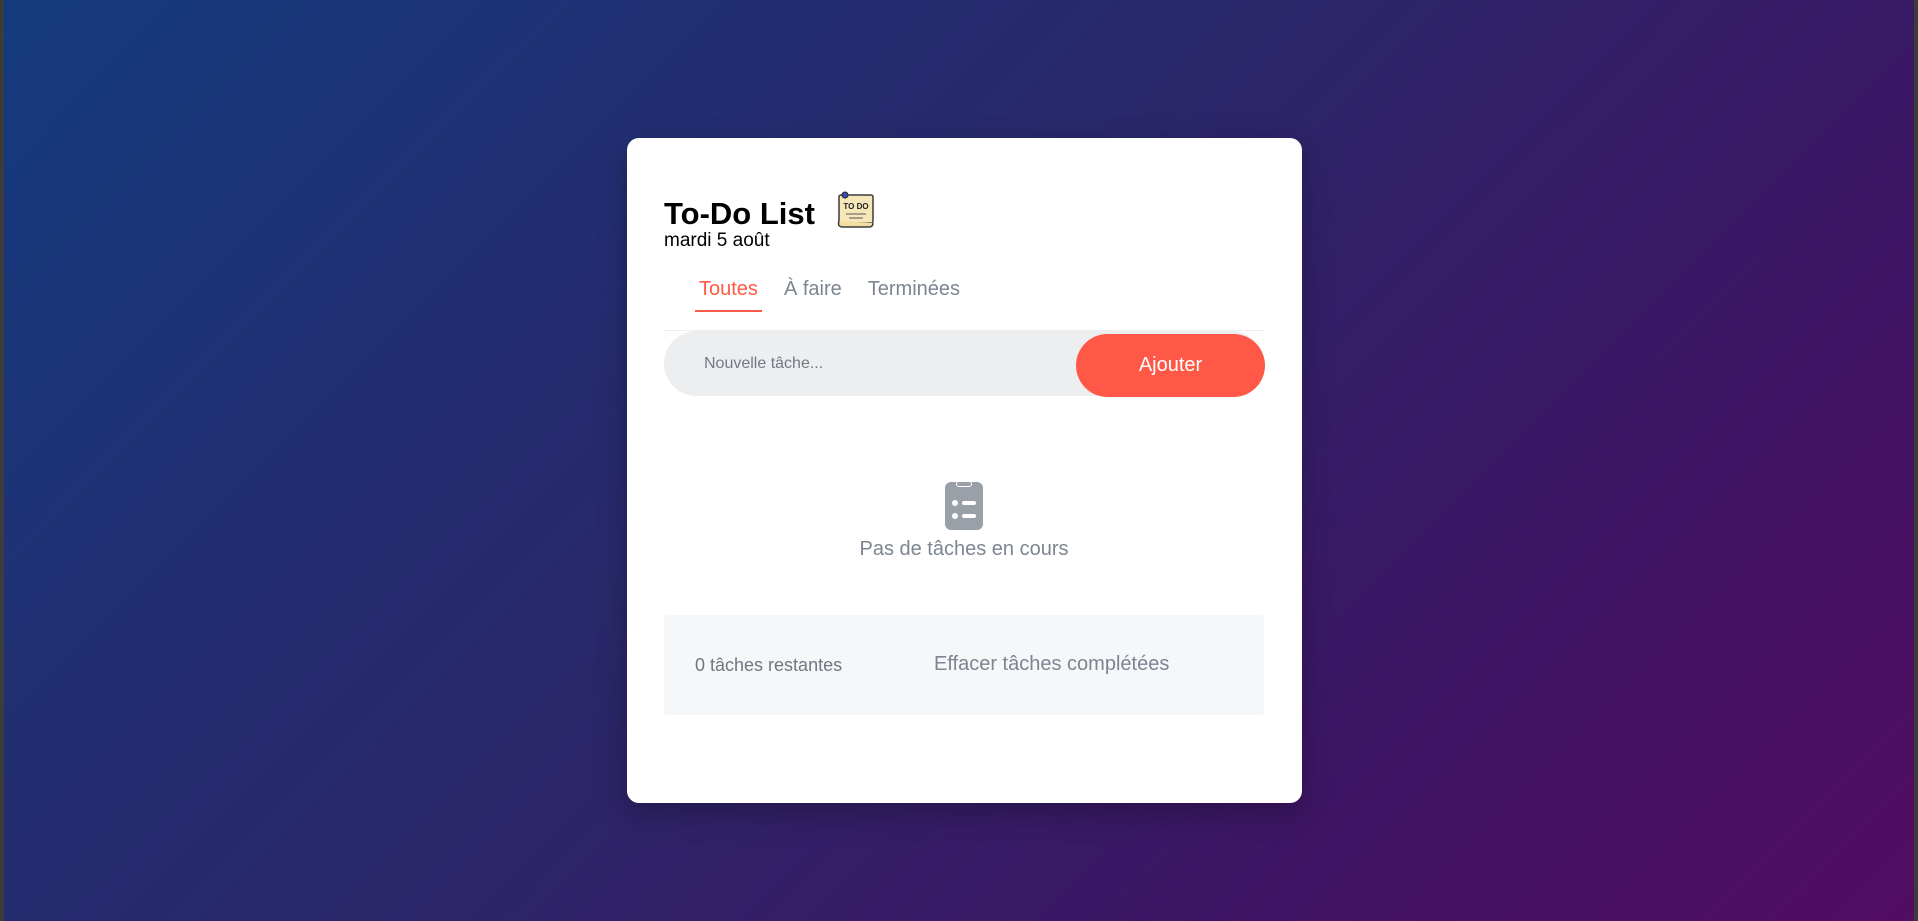  I want to click on filter-tabs: Toutes À faire Terminées, so click(838, 294).